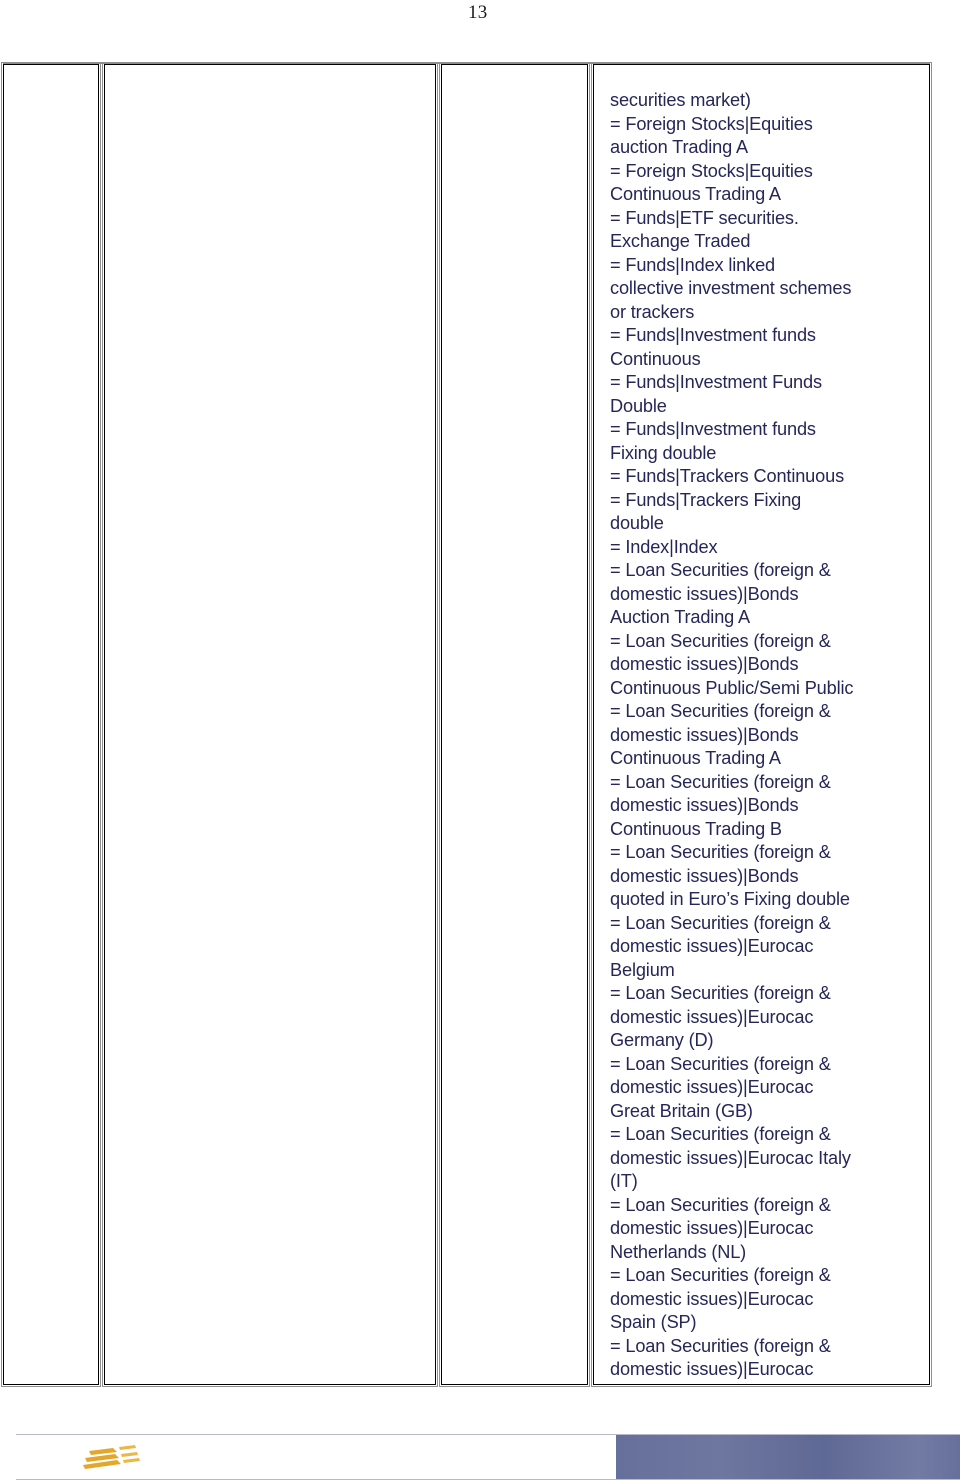  What do you see at coordinates (693, 264) in the screenshot?
I see `text-line: = Funds|Index linked` at bounding box center [693, 264].